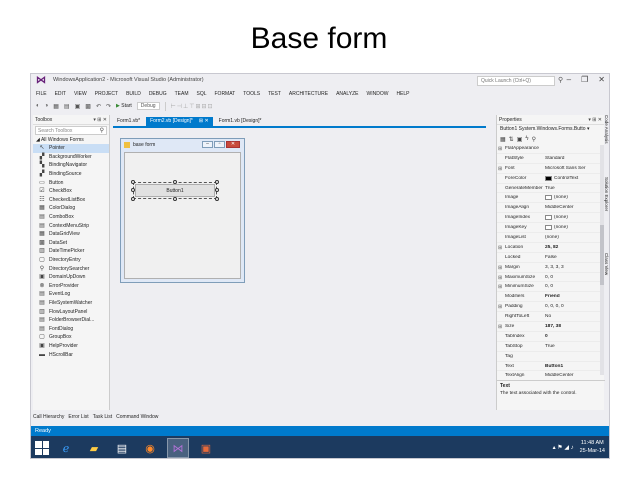  I want to click on property-value: 3, 3, 3, 3, so click(574, 267).